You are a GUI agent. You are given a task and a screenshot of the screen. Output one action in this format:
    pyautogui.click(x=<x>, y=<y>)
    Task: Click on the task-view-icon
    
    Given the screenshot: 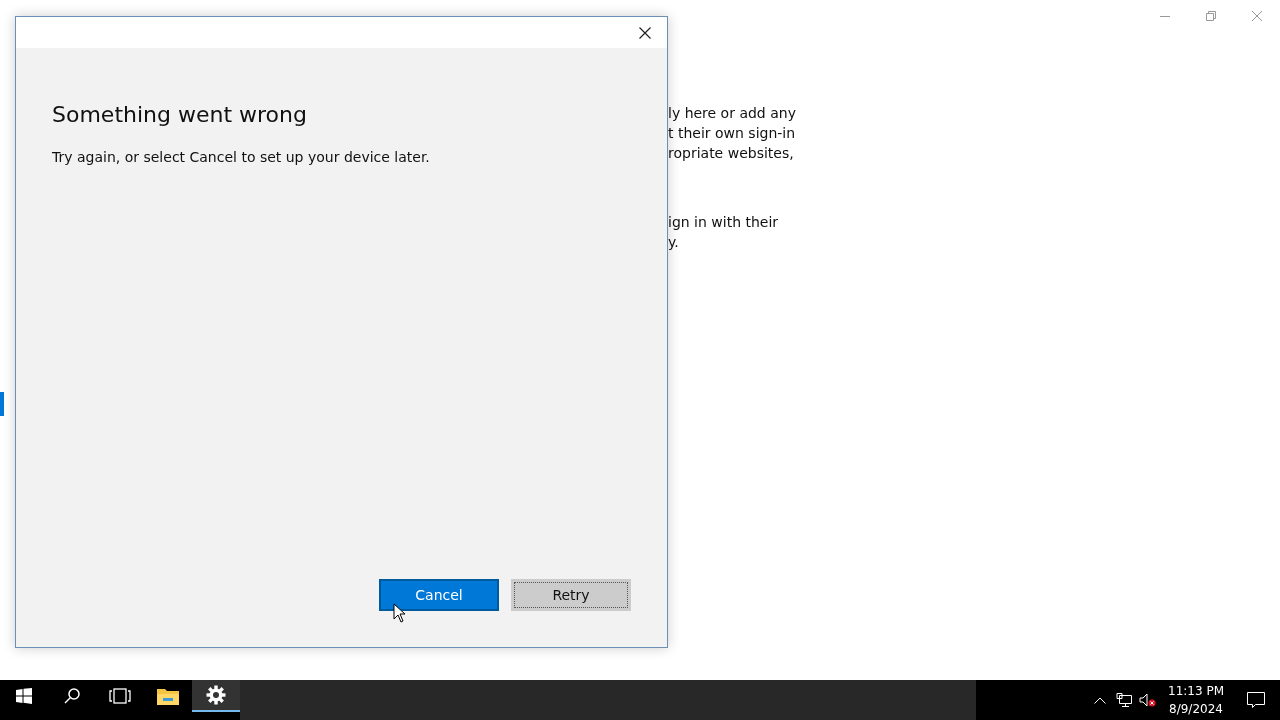 What is the action you would take?
    pyautogui.click(x=120, y=696)
    